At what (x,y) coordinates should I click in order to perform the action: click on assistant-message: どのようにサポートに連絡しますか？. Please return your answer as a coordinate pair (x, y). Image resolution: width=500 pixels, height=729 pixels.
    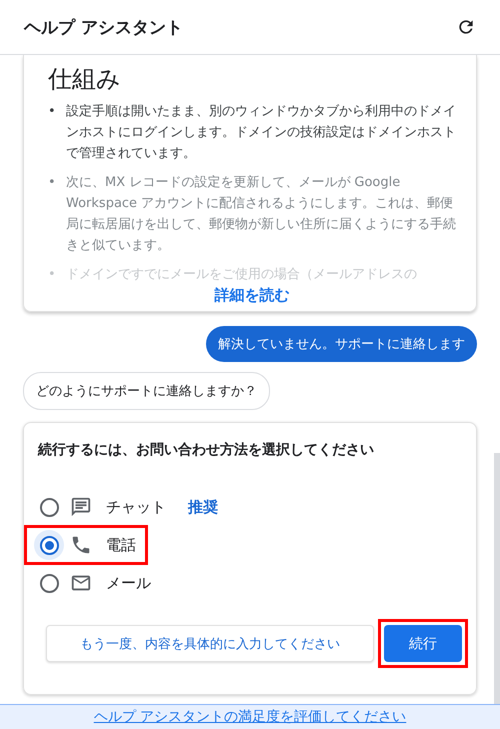
    Looking at the image, I should click on (146, 391).